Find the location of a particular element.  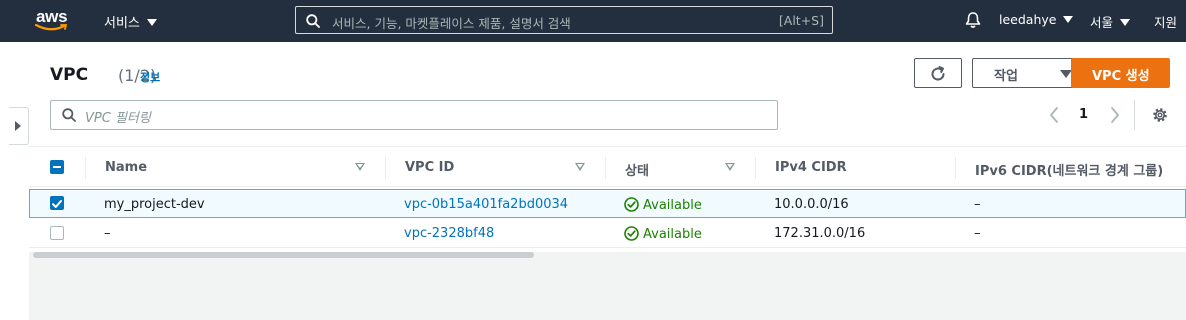

horizontal-scrollbar is located at coordinates (283, 255).